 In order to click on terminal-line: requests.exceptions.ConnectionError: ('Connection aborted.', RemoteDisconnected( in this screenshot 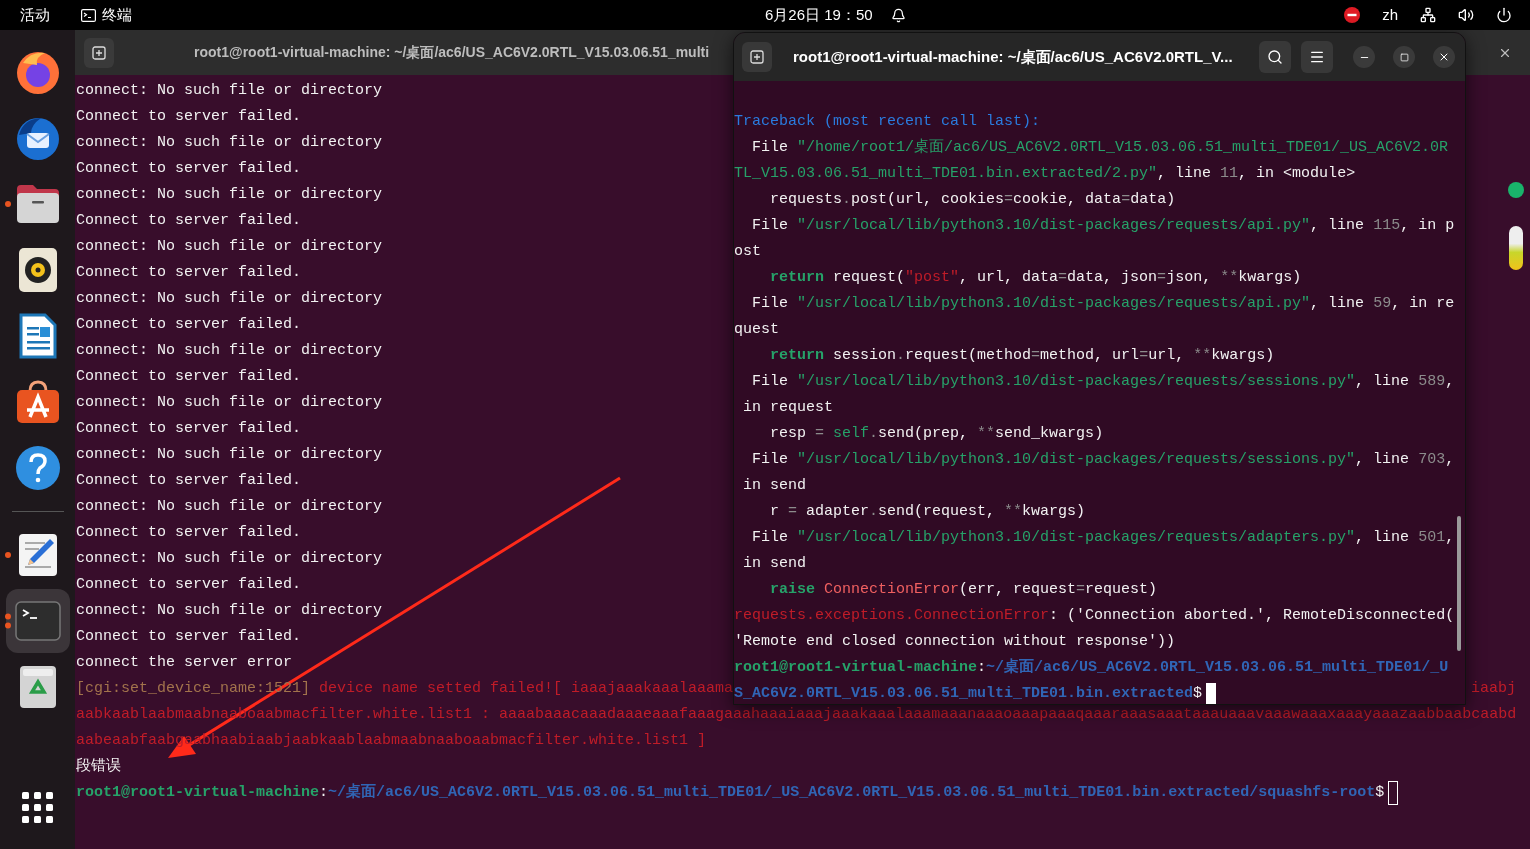, I will do `click(1094, 616)`.